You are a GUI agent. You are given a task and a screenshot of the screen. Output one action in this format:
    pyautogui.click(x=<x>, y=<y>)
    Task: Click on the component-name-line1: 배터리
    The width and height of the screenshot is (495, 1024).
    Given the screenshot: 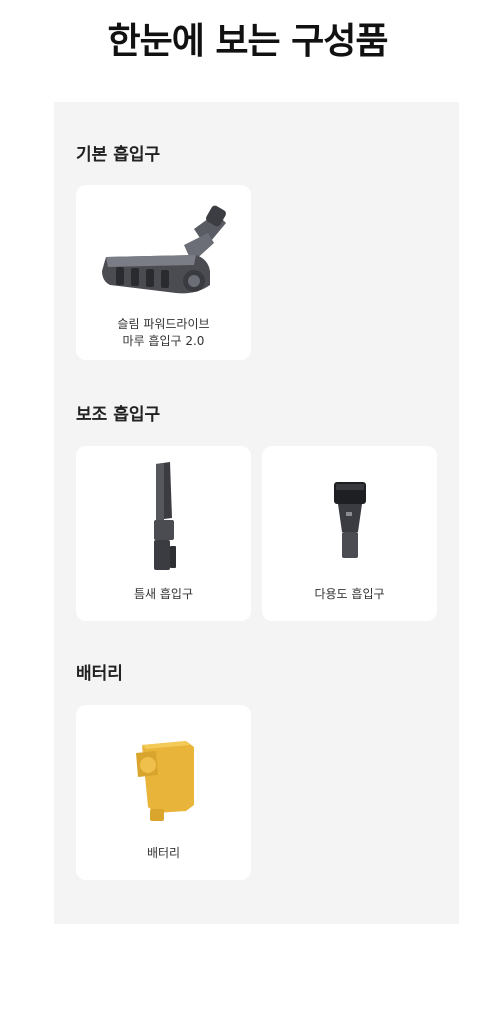 What is the action you would take?
    pyautogui.click(x=163, y=853)
    